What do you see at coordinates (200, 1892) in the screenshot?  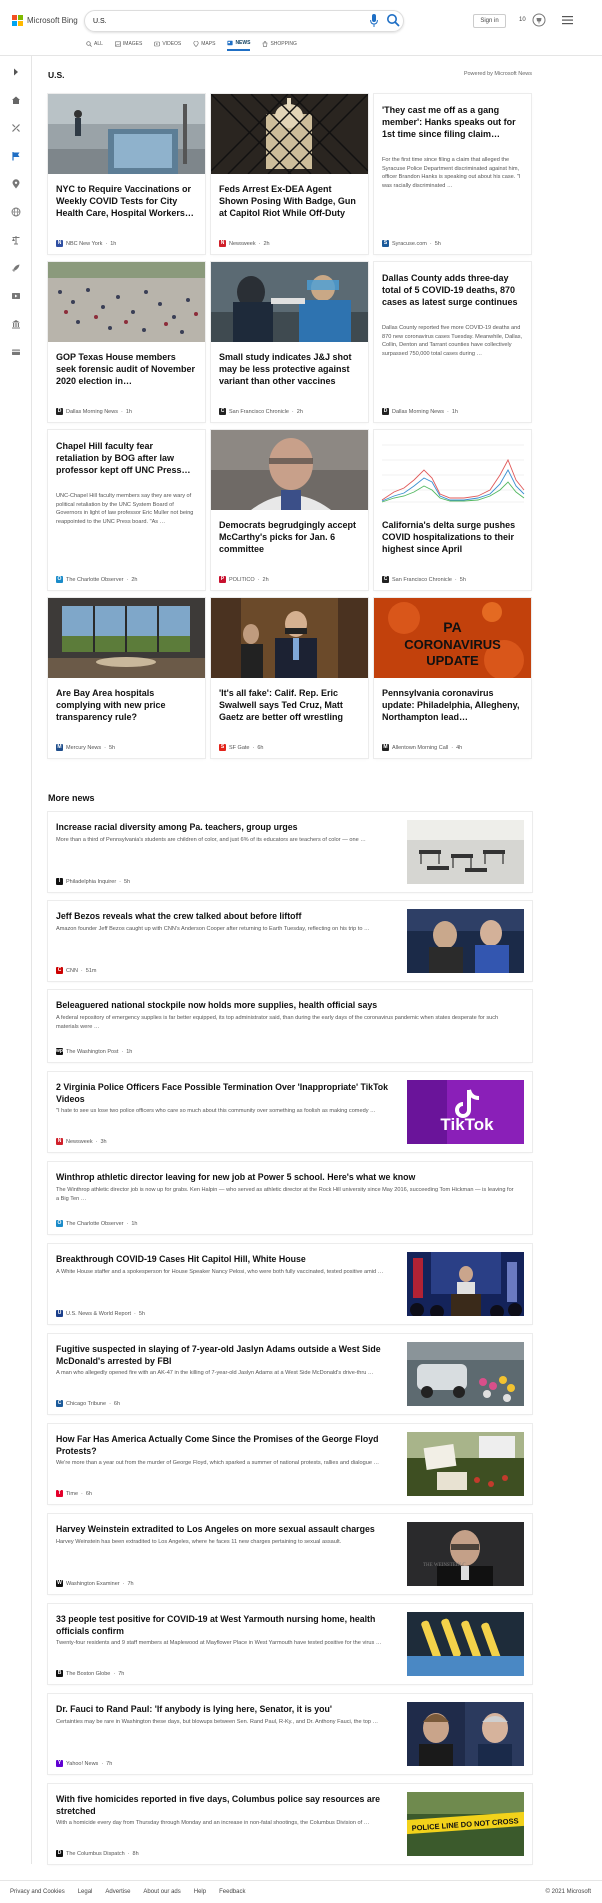 I see `footer-link-help: Help` at bounding box center [200, 1892].